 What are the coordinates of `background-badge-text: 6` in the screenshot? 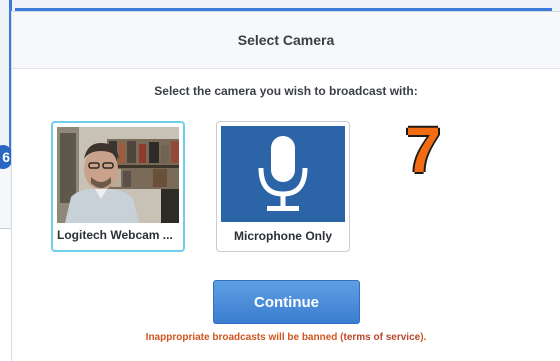 It's located at (6, 157).